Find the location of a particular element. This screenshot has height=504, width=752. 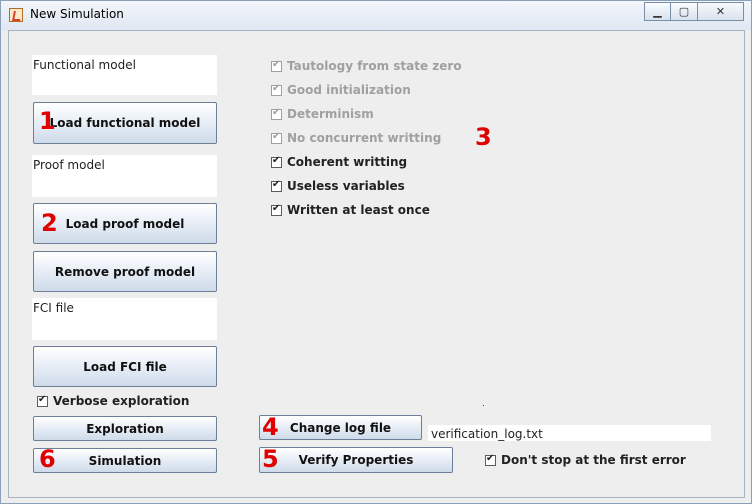

property-checkbox-written-at-least-once: Written at least once is located at coordinates (350, 210).